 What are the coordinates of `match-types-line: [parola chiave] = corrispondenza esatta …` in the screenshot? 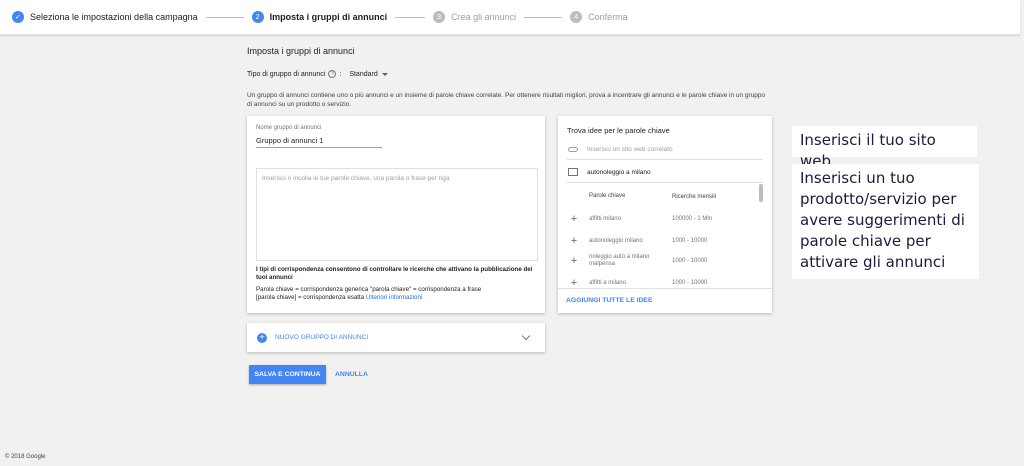 It's located at (339, 297).